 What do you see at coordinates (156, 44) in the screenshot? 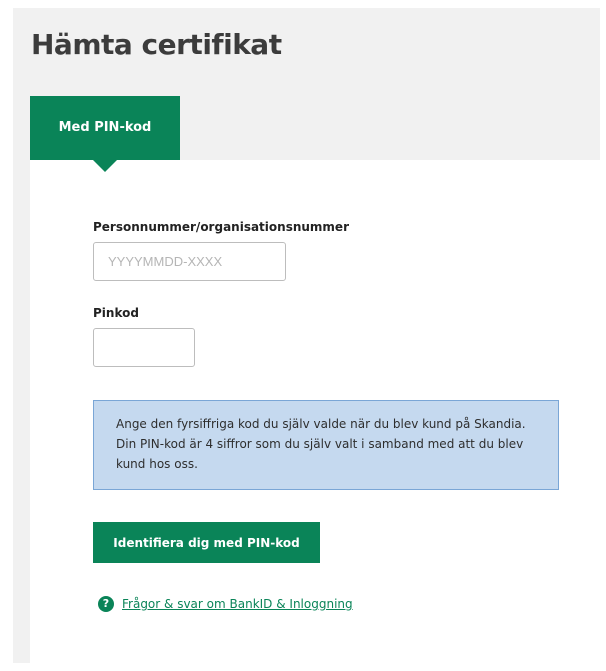
I see `page-title: Hämta certifikat` at bounding box center [156, 44].